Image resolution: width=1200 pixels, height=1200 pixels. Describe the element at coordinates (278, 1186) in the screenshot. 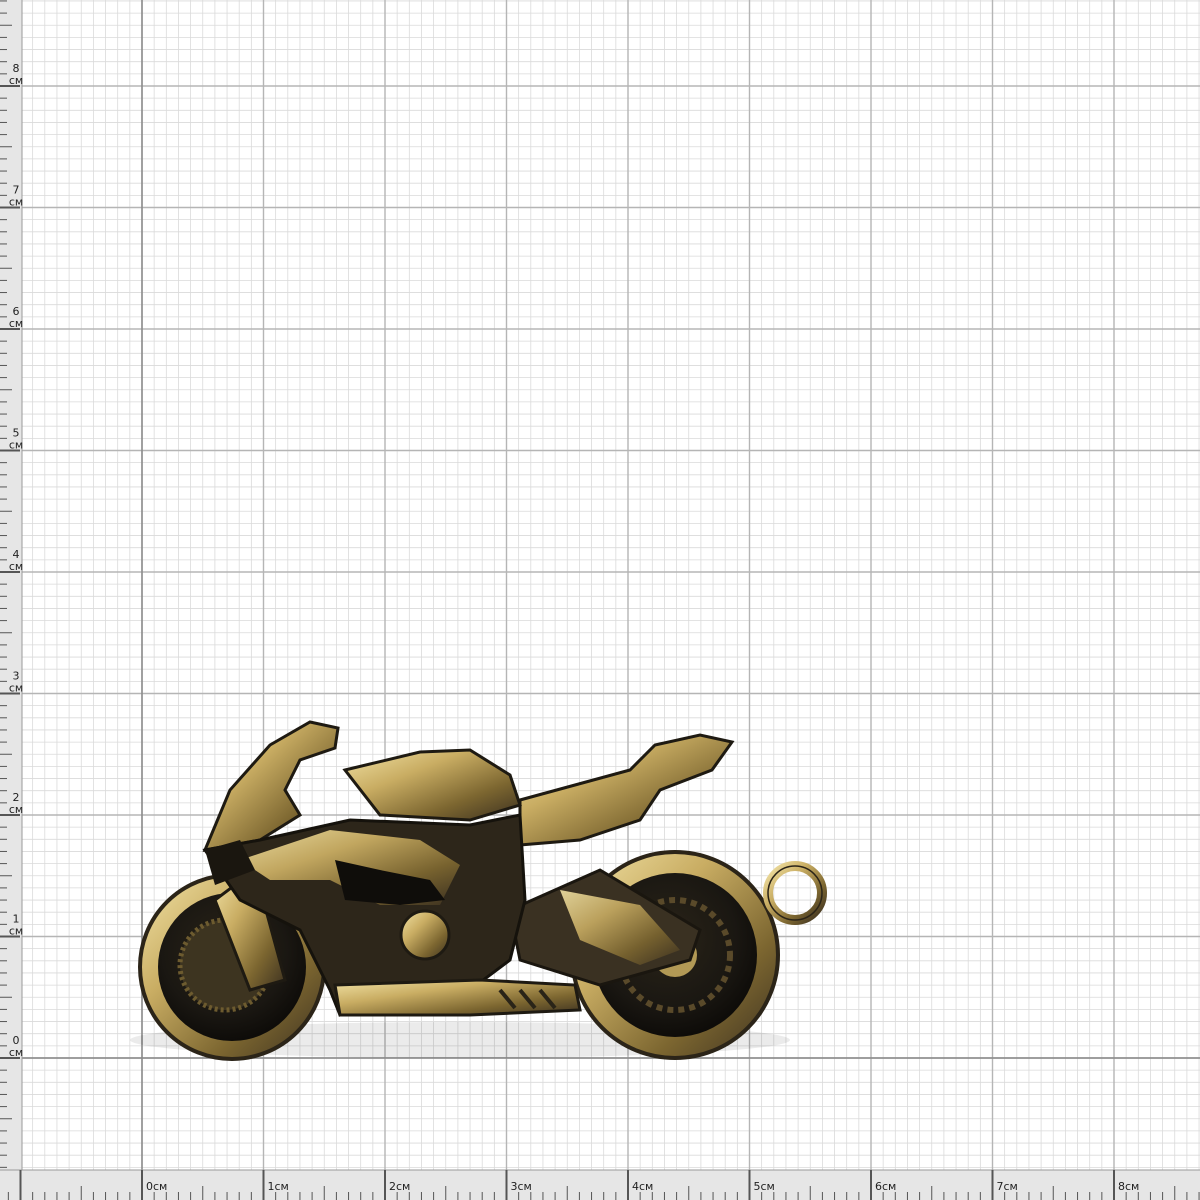

I see `bottom-ruler-label: 1см` at that location.